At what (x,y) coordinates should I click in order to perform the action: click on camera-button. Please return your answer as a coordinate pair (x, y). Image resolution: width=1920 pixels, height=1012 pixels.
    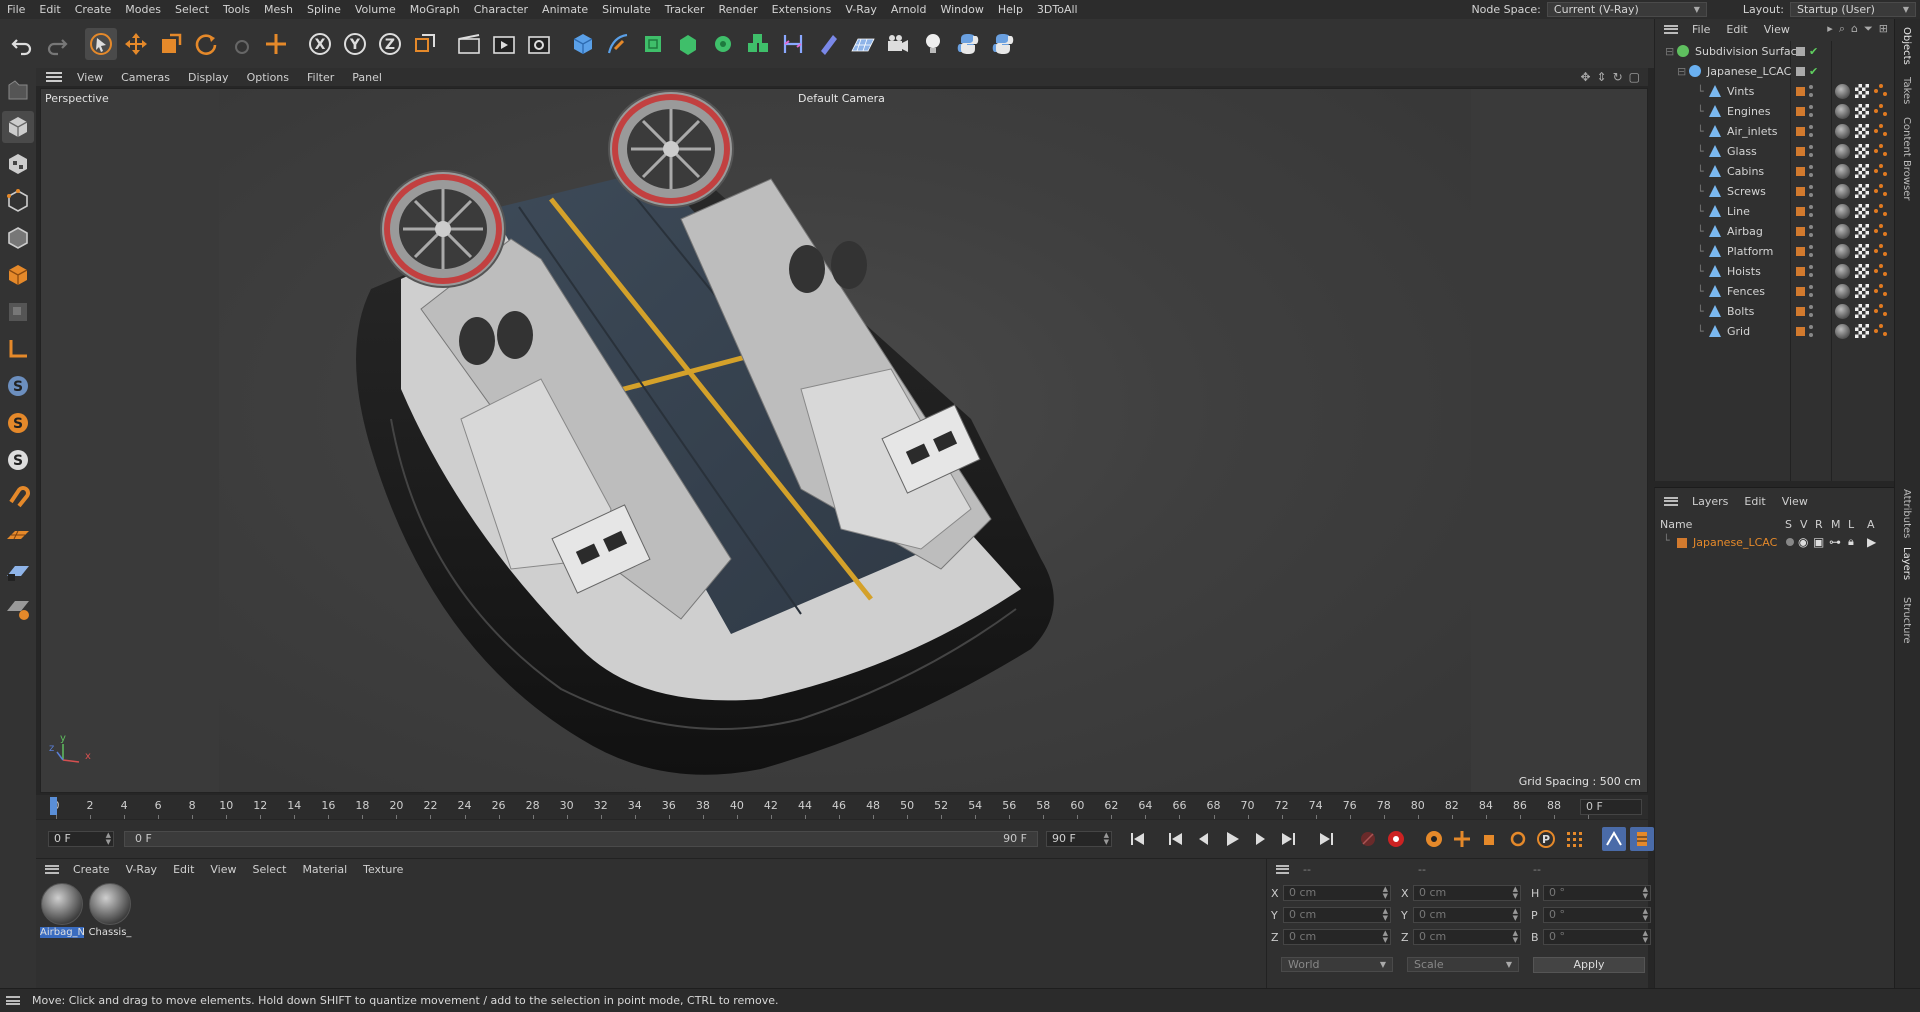
    Looking at the image, I should click on (898, 44).